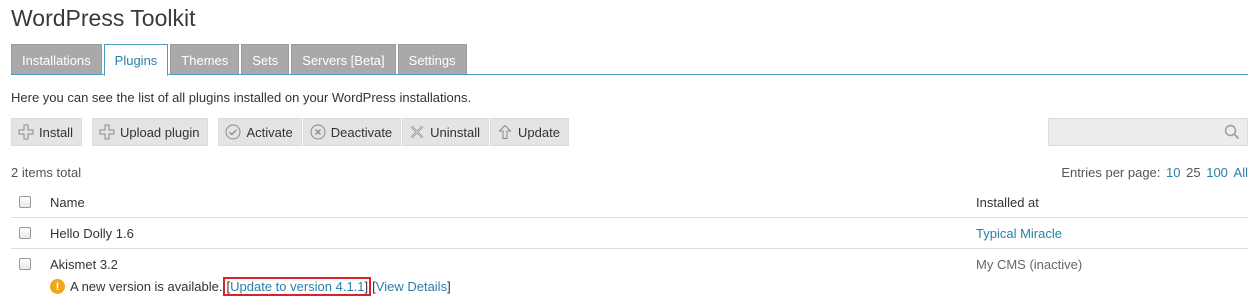  I want to click on update-button: Update, so click(529, 132).